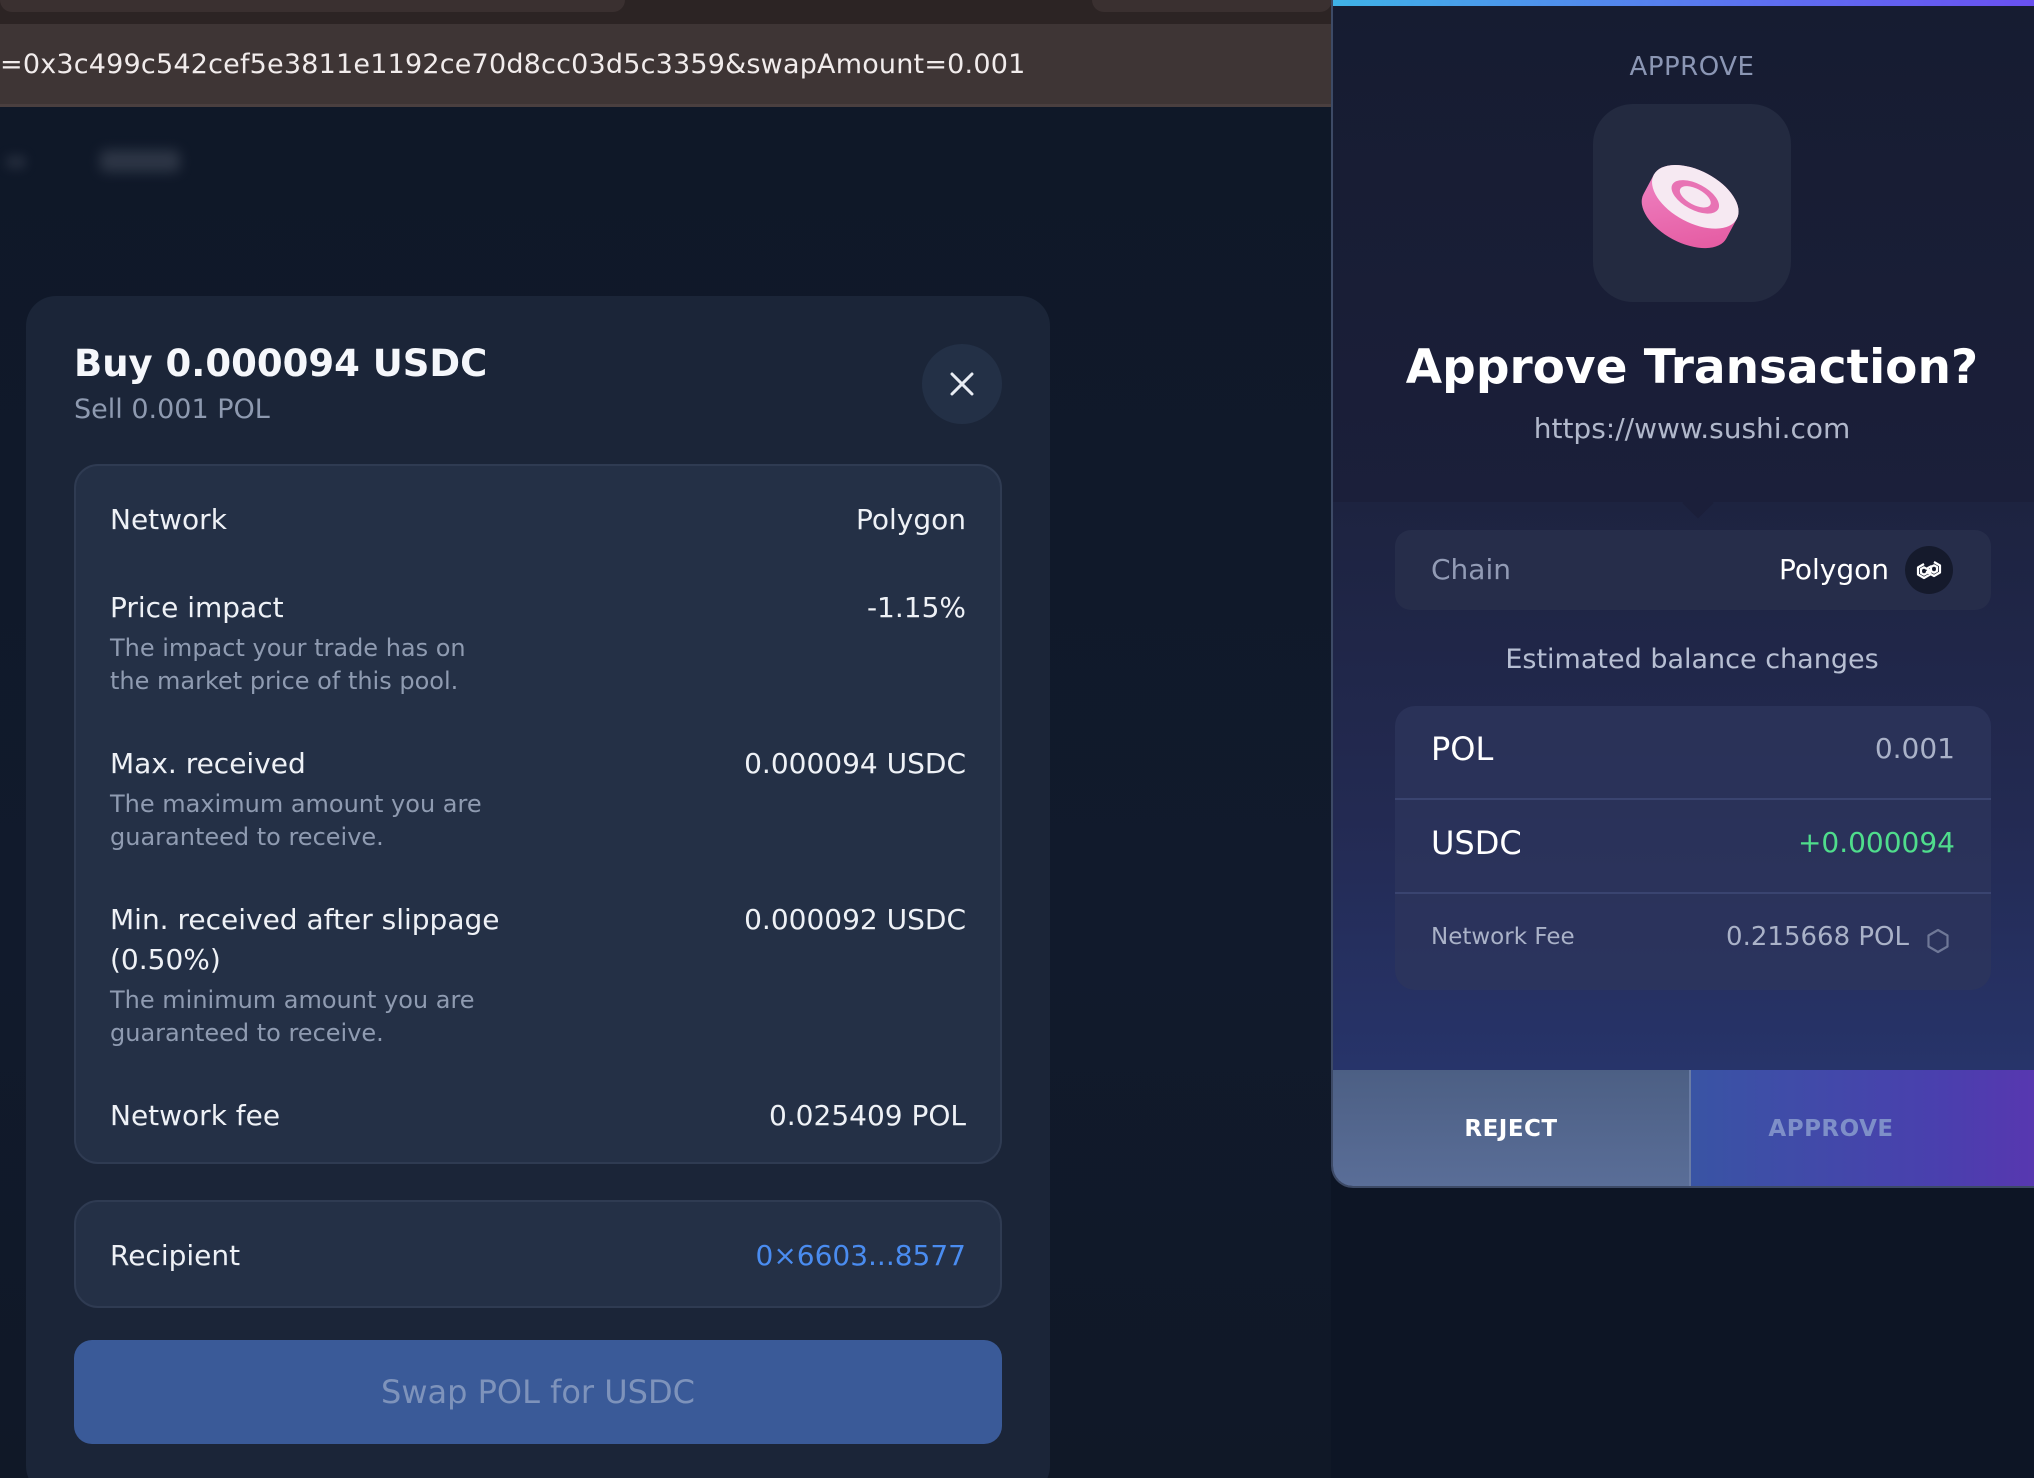 The width and height of the screenshot is (2034, 1478). I want to click on blurred-nav-icon, so click(16, 162).